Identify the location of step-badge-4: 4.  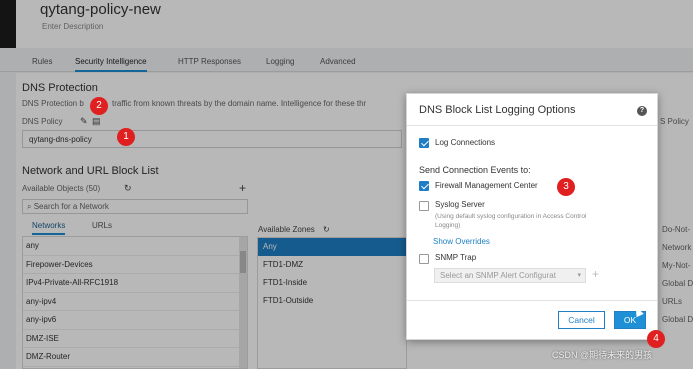
(656, 339).